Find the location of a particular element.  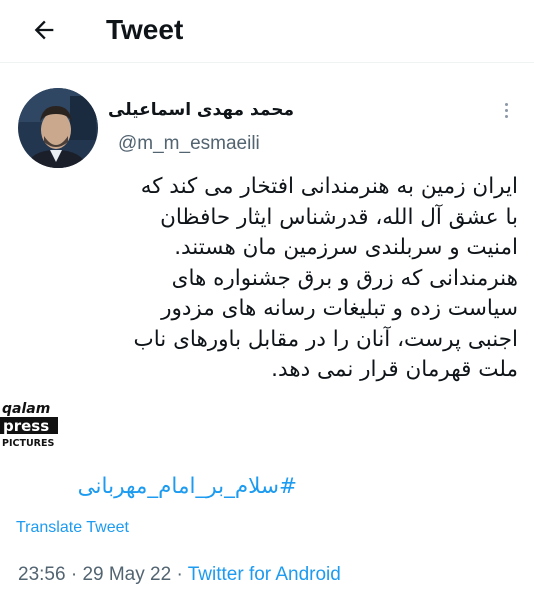

tweet-line: با عشق آل الله، قدرشناس ایثار حافظان is located at coordinates (339, 217).